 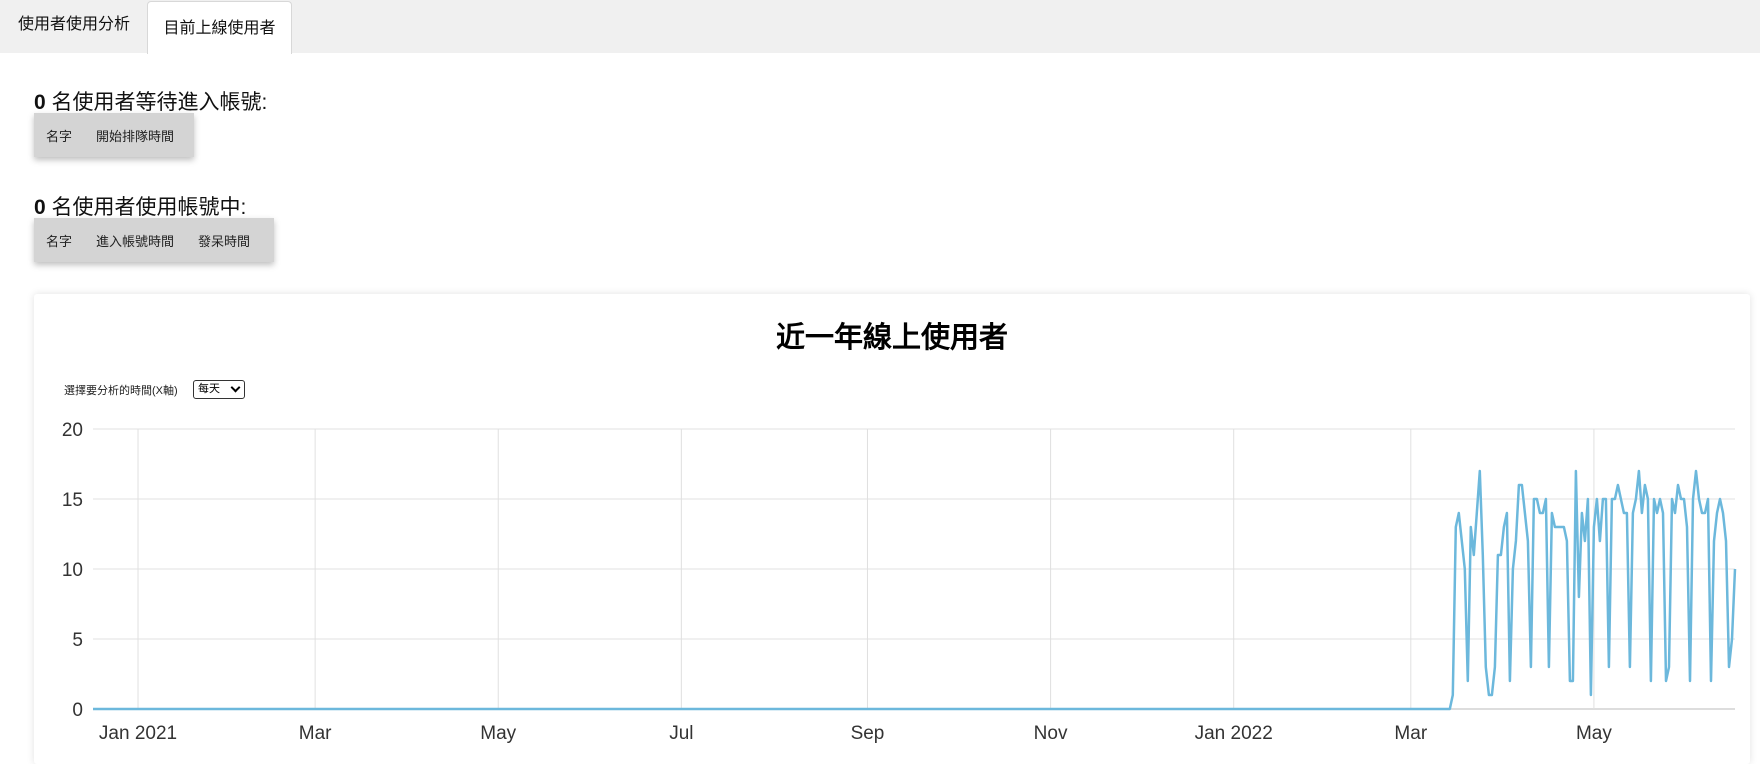 I want to click on y-tick-label: 10, so click(x=72, y=570).